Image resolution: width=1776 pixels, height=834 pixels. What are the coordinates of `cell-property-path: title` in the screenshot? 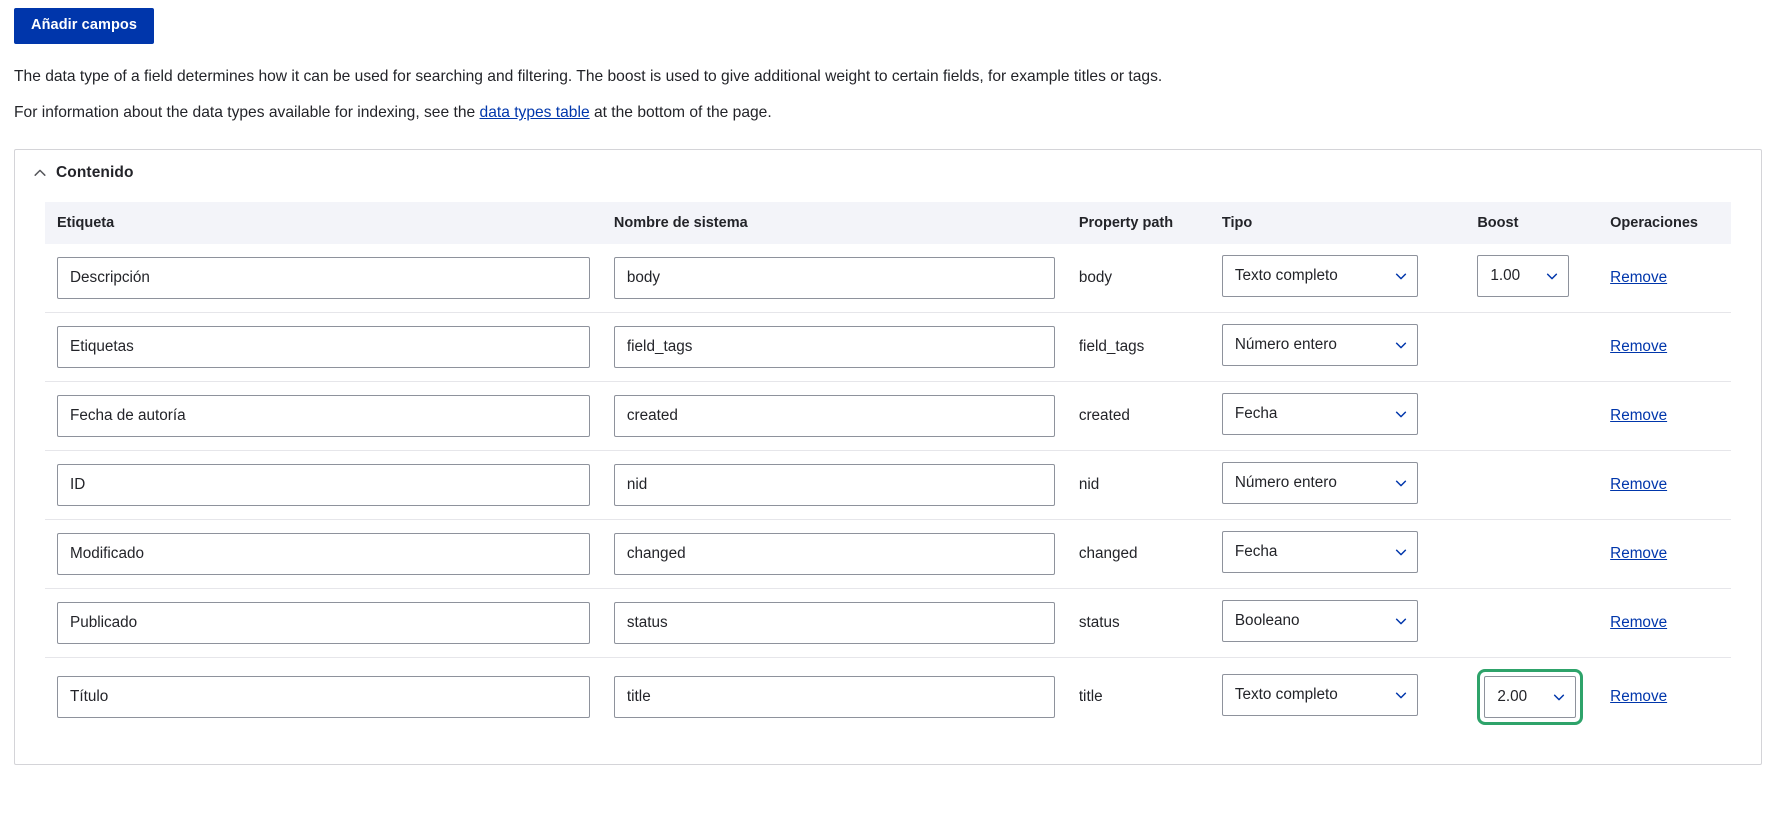 It's located at (1138, 696).